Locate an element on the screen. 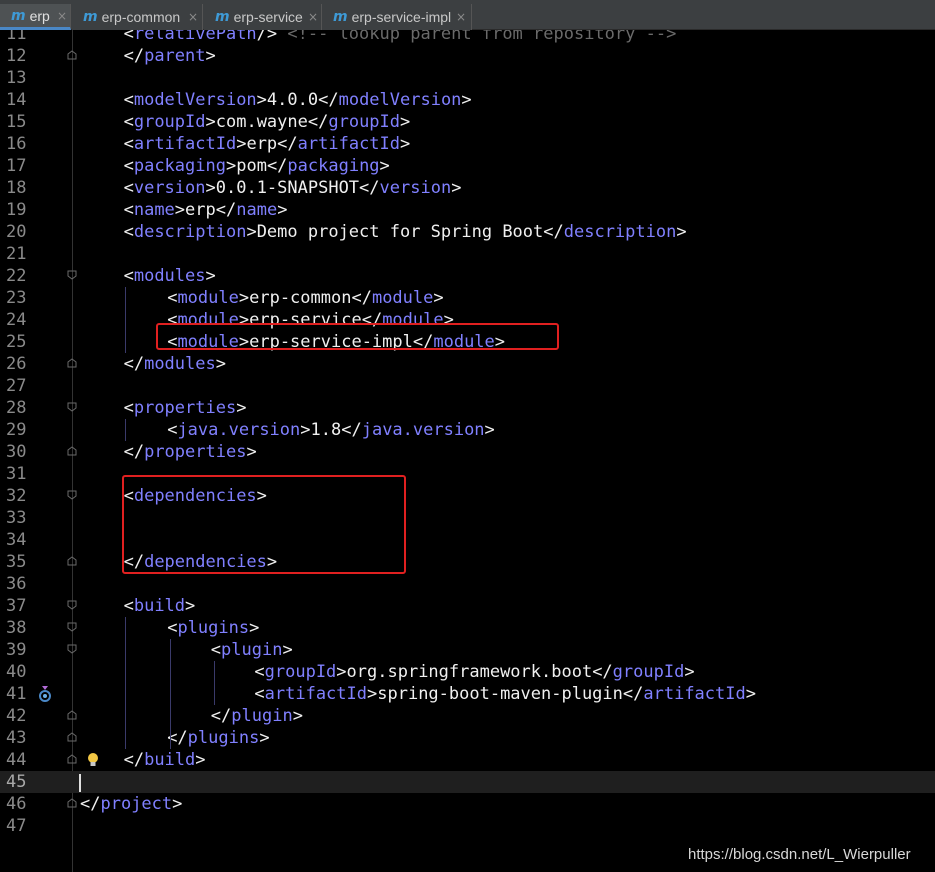 The image size is (935, 872). line-number: 15 is located at coordinates (16, 122).